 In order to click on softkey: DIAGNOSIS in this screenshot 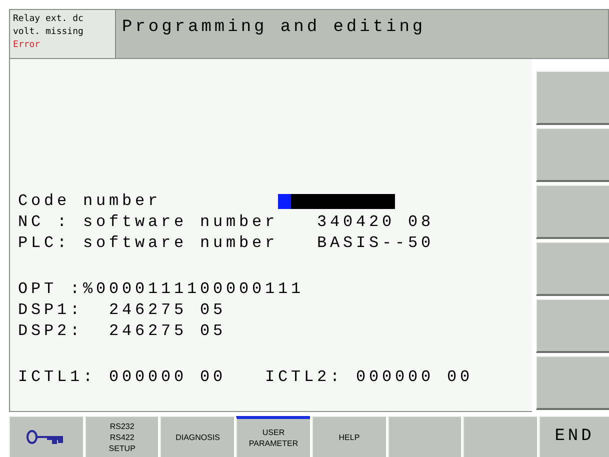, I will do `click(197, 436)`.